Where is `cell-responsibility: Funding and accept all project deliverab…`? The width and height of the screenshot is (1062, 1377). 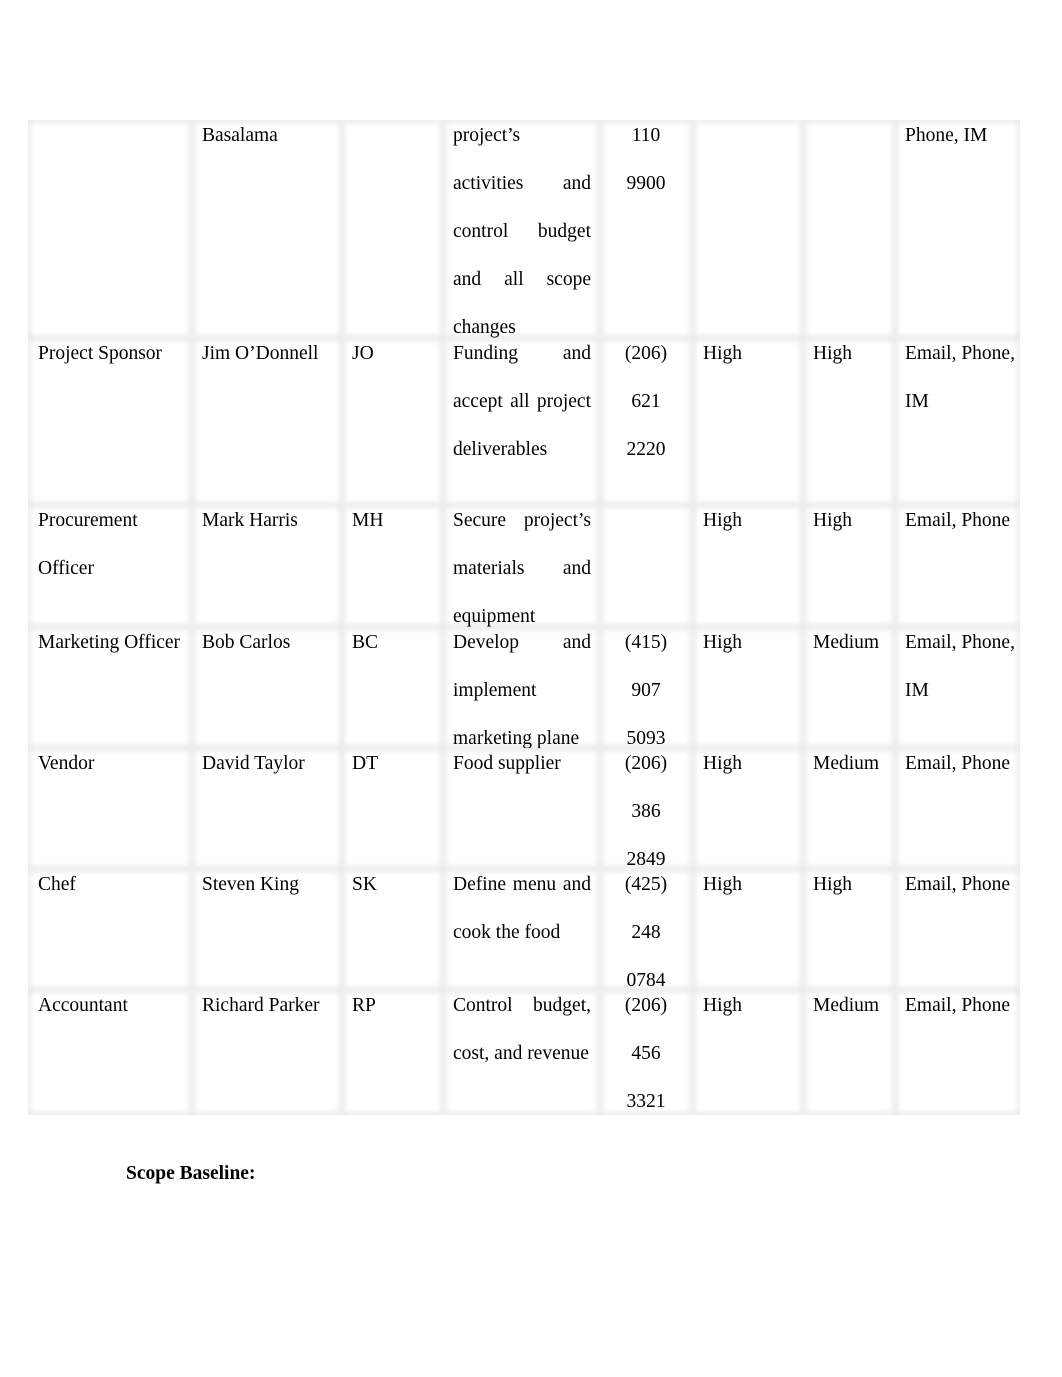
cell-responsibility: Funding and accept all project deliverab… is located at coordinates (521, 421).